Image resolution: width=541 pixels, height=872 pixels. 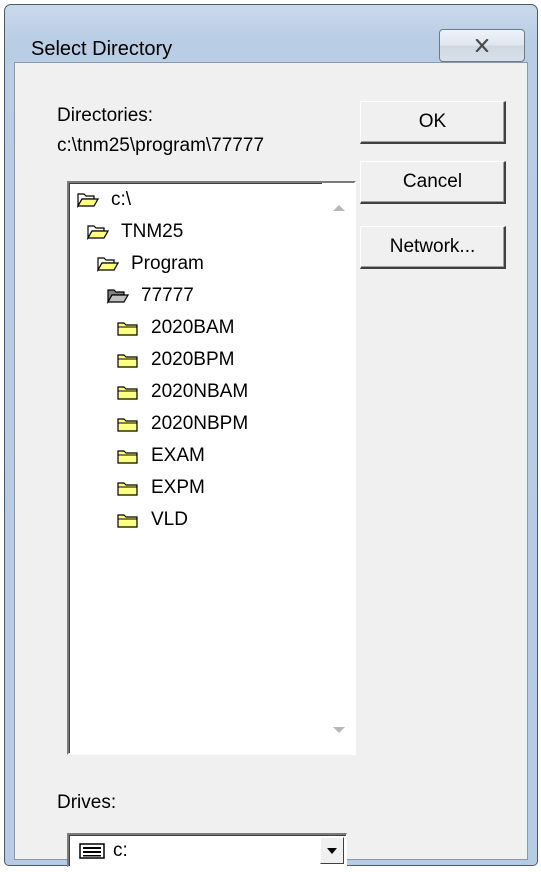 I want to click on current-path: c:\tnm25\program\77777, so click(x=161, y=145).